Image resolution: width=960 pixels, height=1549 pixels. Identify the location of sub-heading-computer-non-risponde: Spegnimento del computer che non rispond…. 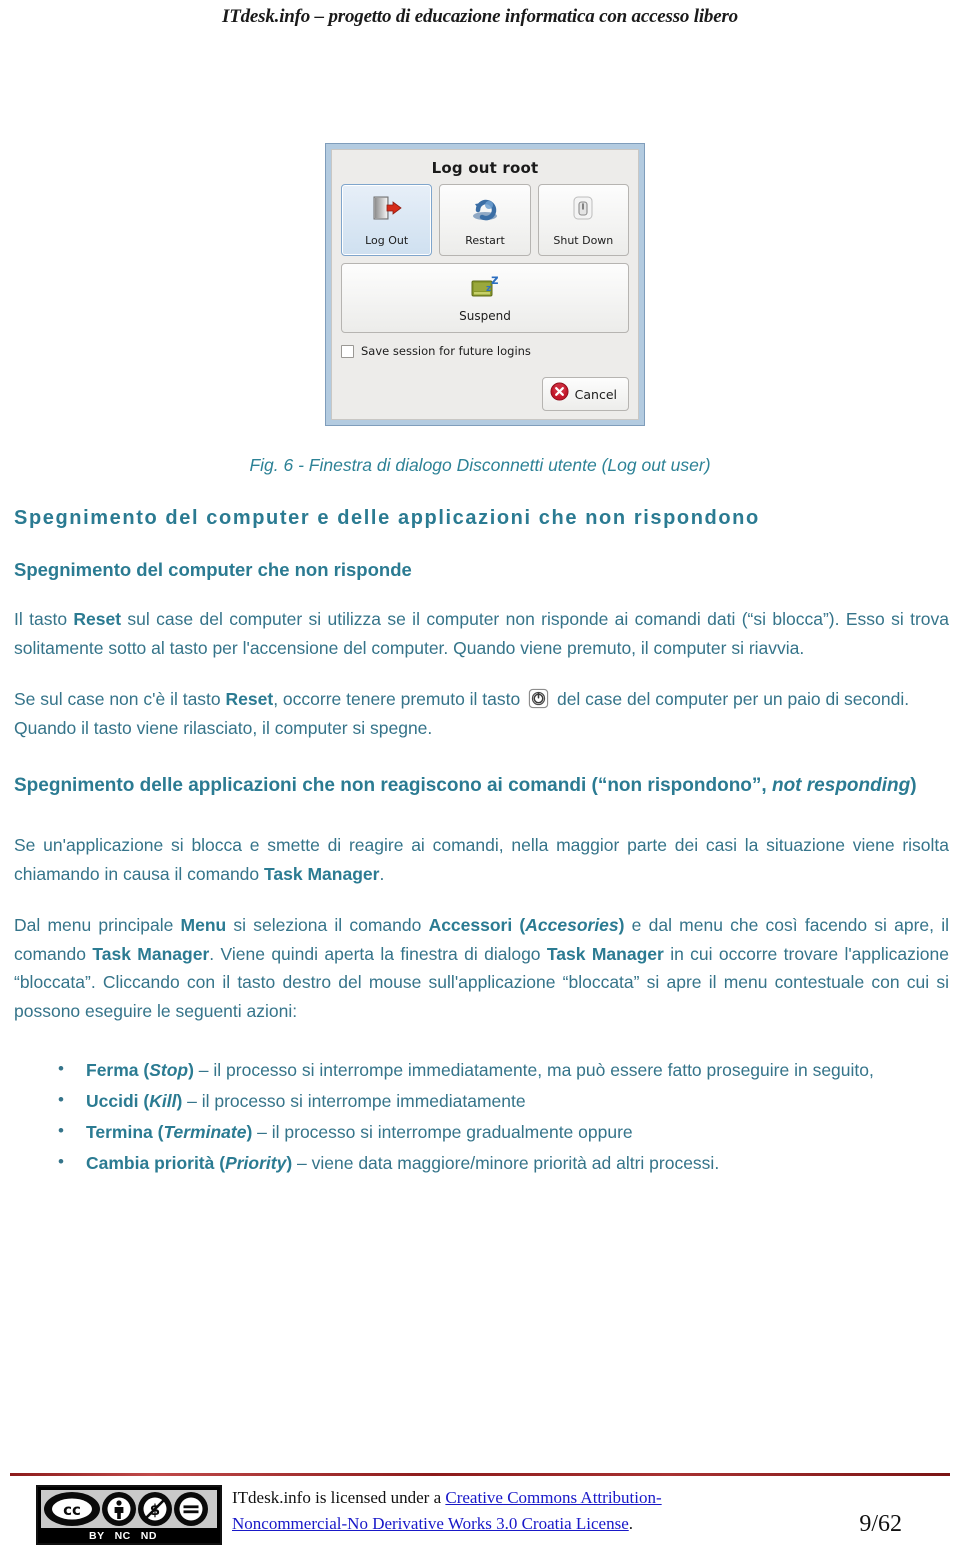
(213, 569).